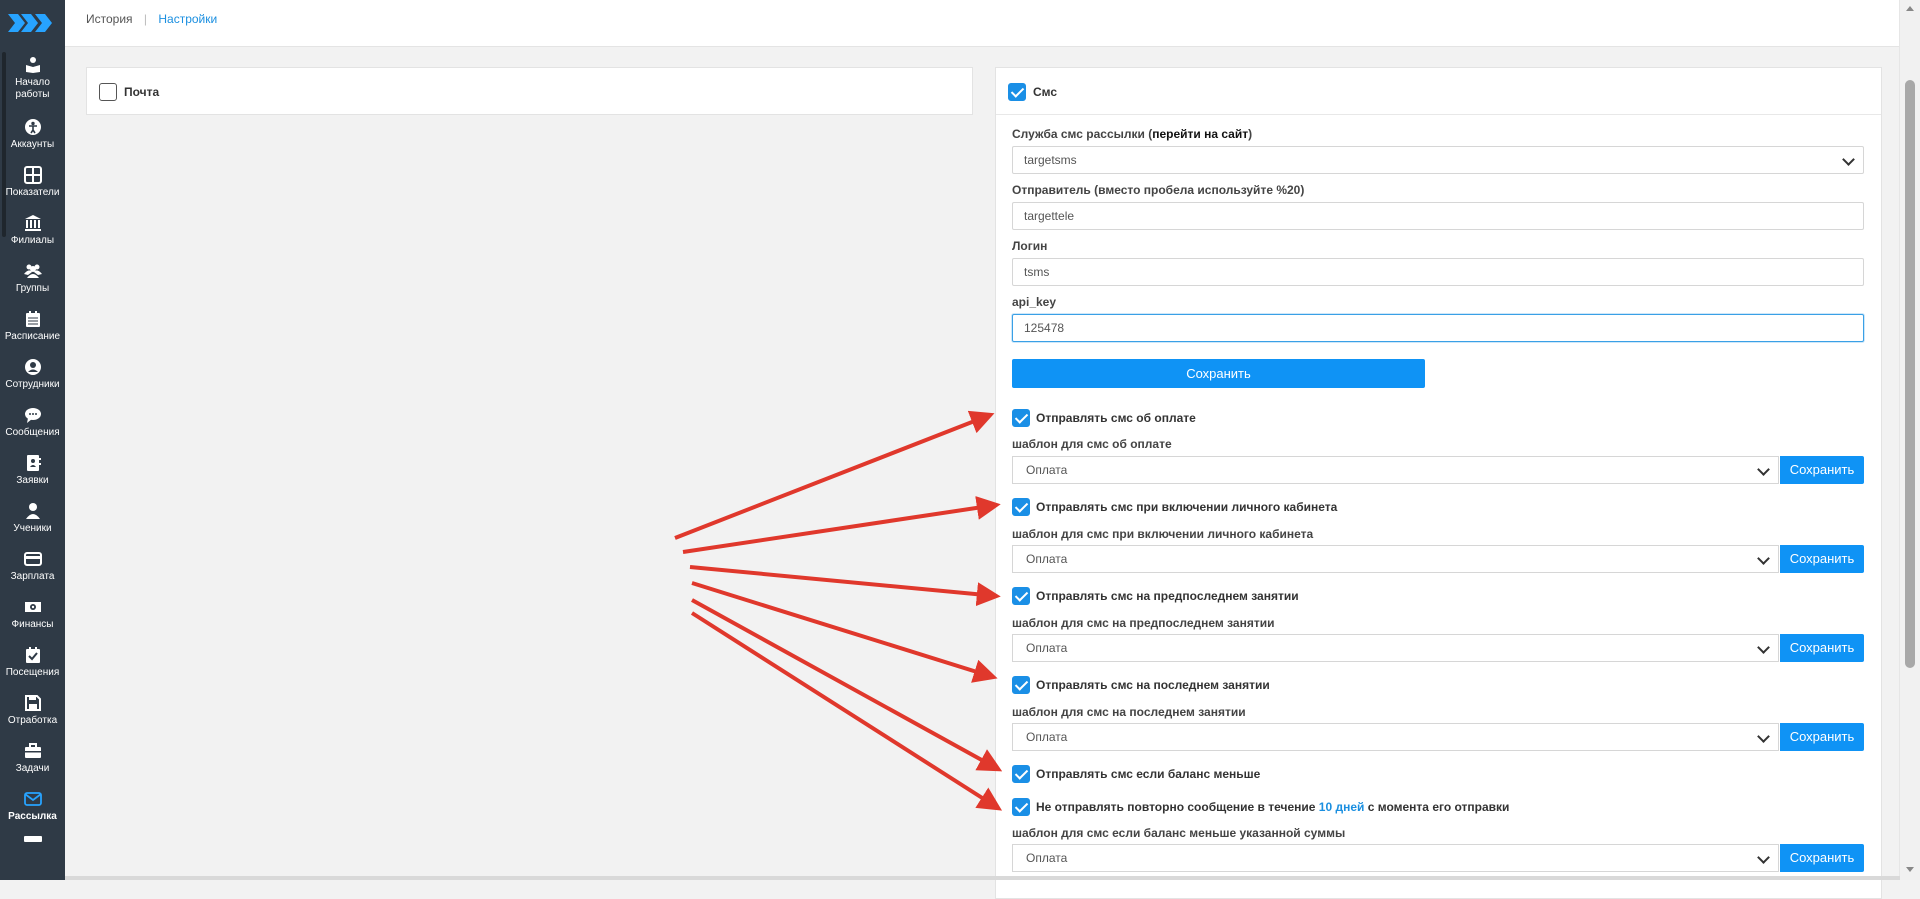 The height and width of the screenshot is (899, 1920). Describe the element at coordinates (108, 92) in the screenshot. I see `mail-checkbox` at that location.